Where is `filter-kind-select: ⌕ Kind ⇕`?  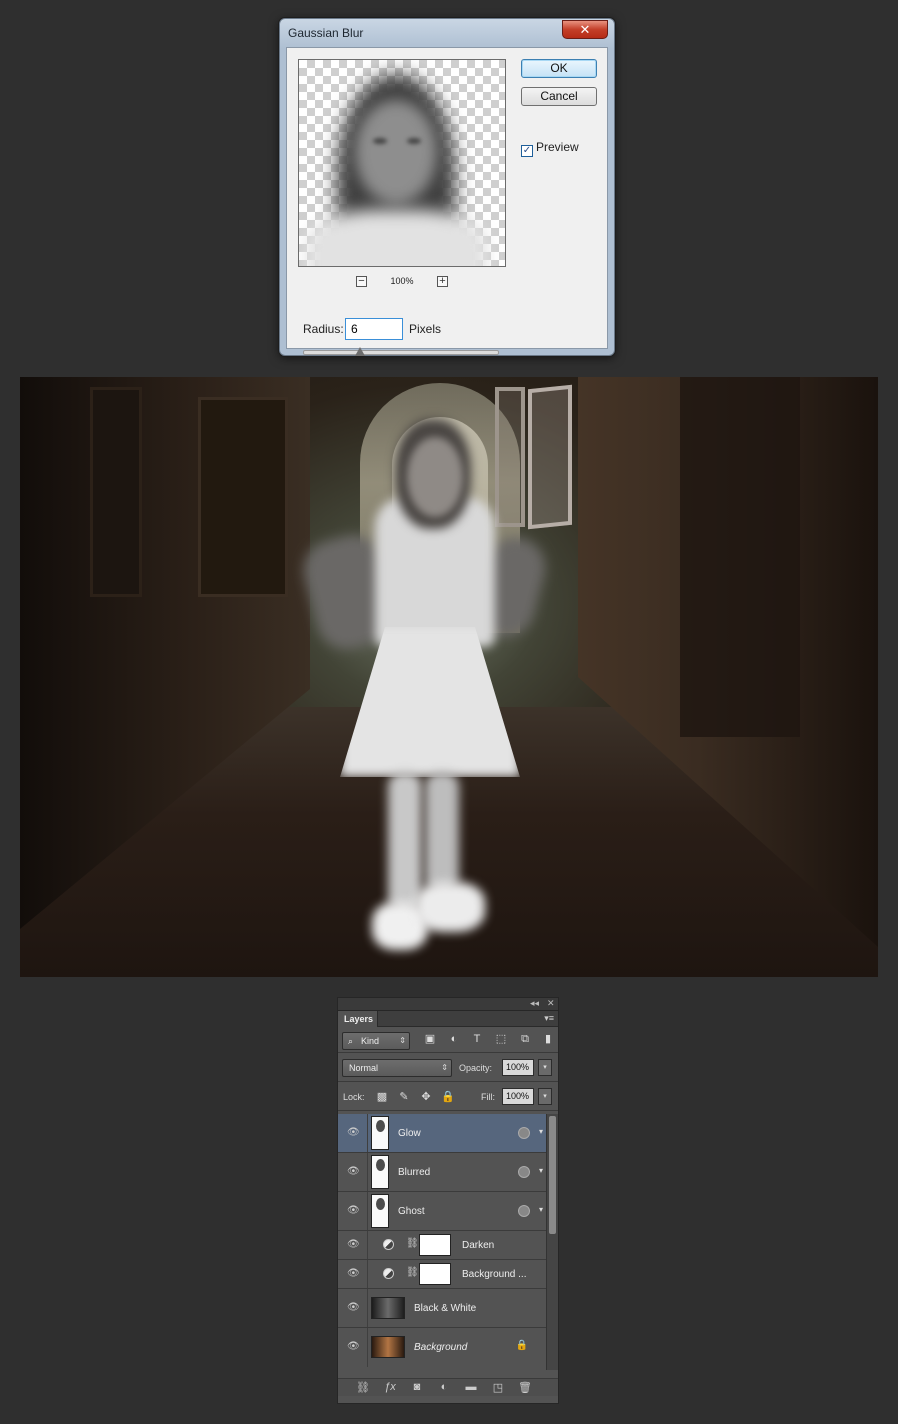 filter-kind-select: ⌕ Kind ⇕ is located at coordinates (376, 1041).